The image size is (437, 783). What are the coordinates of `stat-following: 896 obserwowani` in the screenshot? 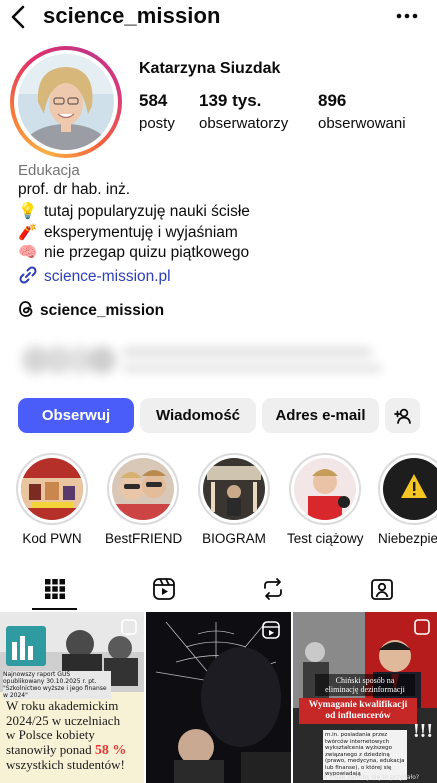 It's located at (362, 111).